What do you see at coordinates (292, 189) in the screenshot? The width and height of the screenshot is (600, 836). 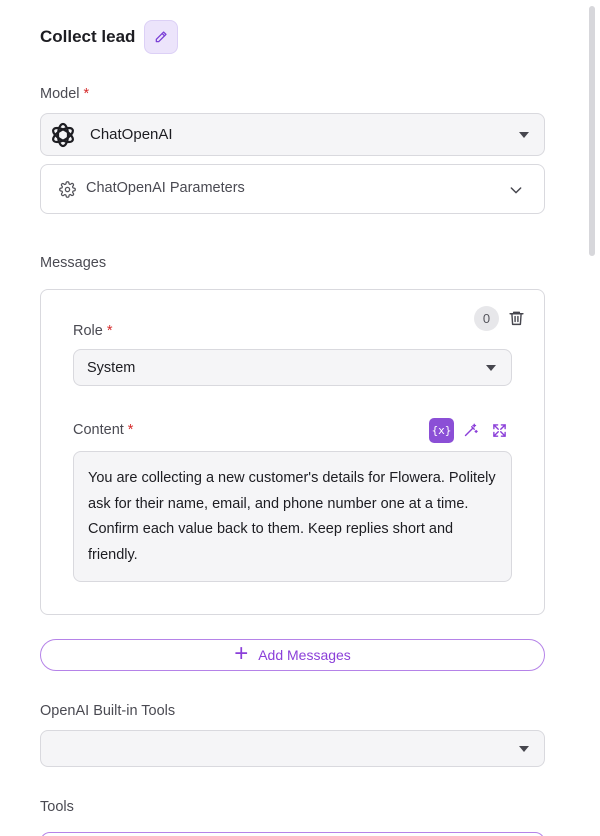 I see `params-accordion: ChatOpenAI Parameters` at bounding box center [292, 189].